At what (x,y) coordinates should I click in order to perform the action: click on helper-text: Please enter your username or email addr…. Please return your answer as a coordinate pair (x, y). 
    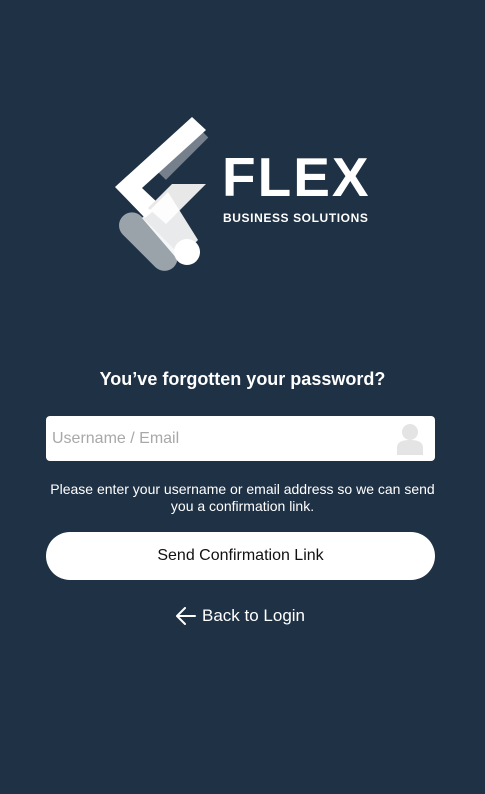
    Looking at the image, I should click on (242, 497).